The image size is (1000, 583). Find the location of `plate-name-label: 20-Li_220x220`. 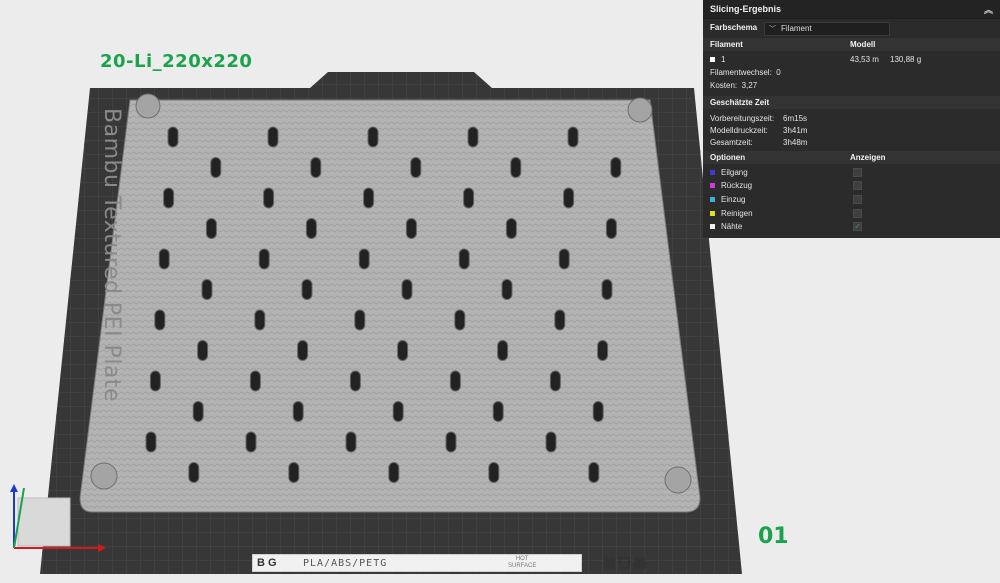

plate-name-label: 20-Li_220x220 is located at coordinates (176, 61).